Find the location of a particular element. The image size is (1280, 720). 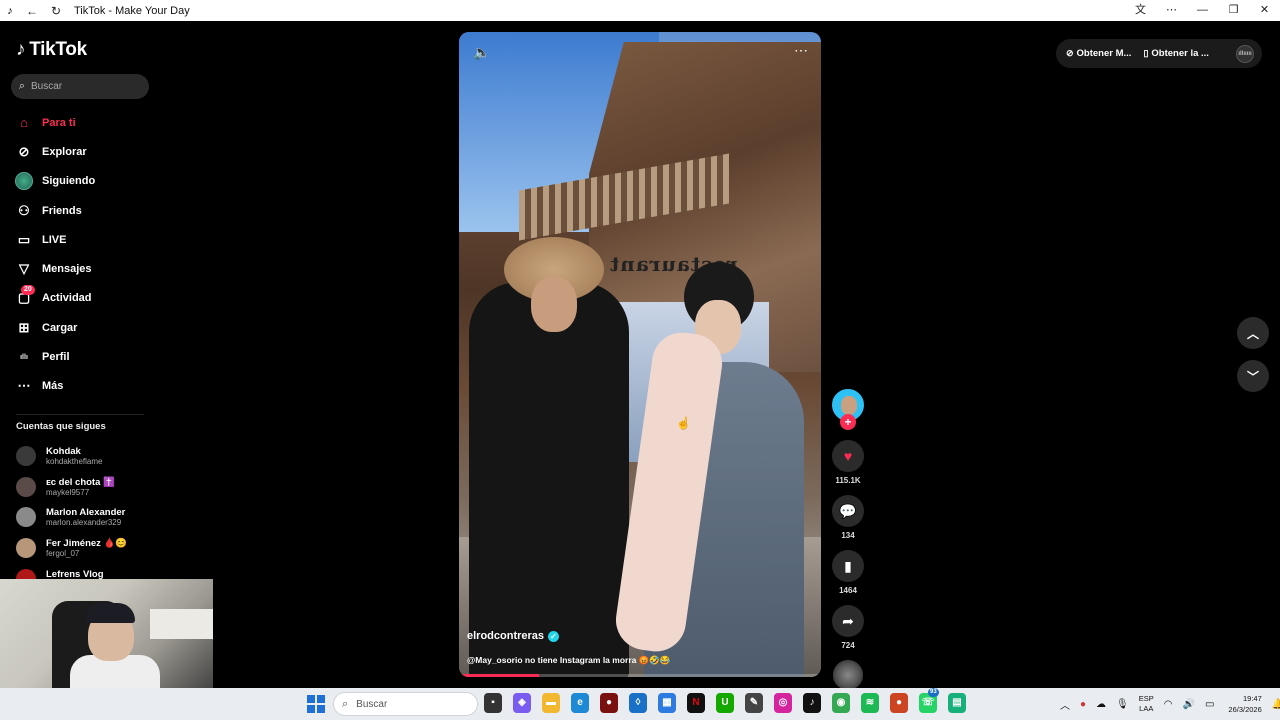

search-box: ⌕ is located at coordinates (80, 86).